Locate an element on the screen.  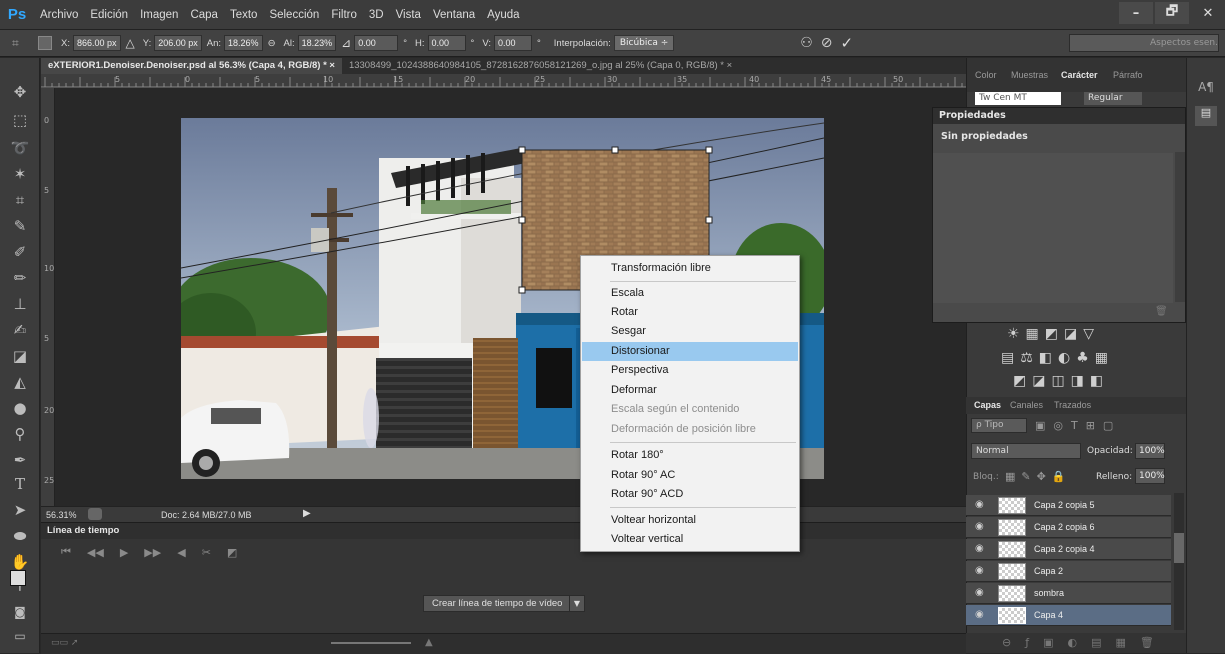
angle-input: 0.00 is located at coordinates (376, 43).